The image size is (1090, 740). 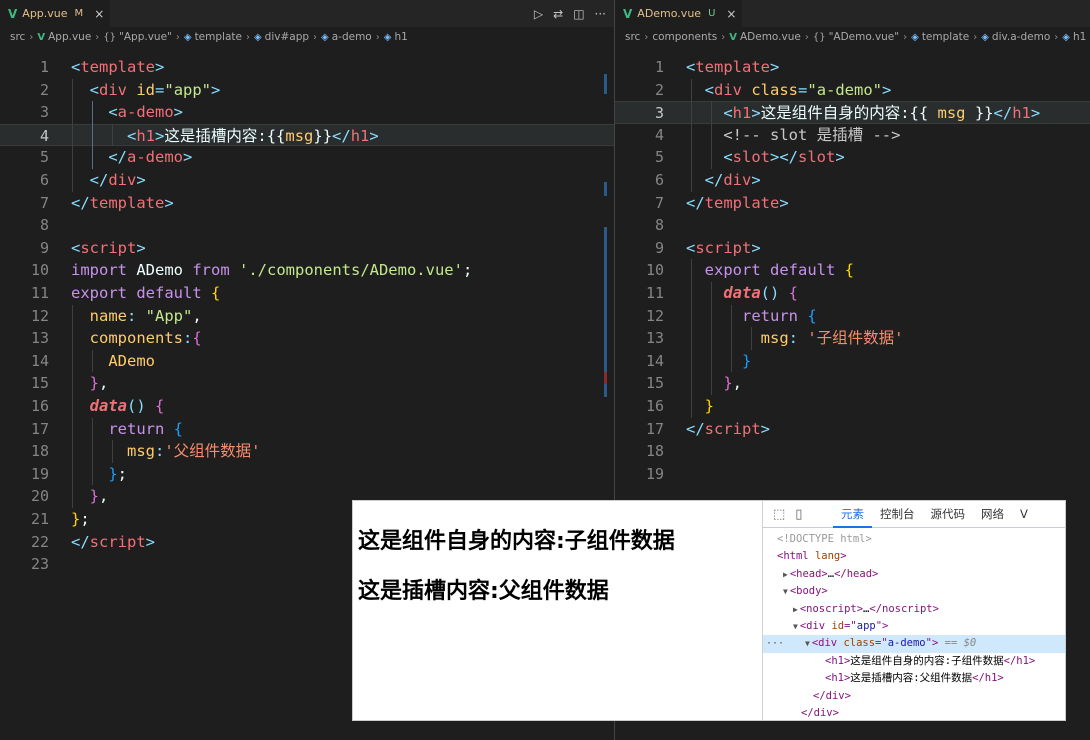 I want to click on breadcrumb-item: V ADemo.vue, so click(x=765, y=37).